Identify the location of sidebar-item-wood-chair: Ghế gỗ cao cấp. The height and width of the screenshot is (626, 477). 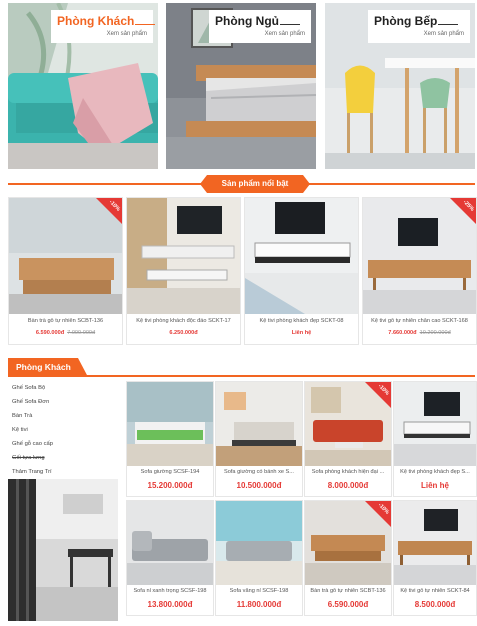
(63, 444).